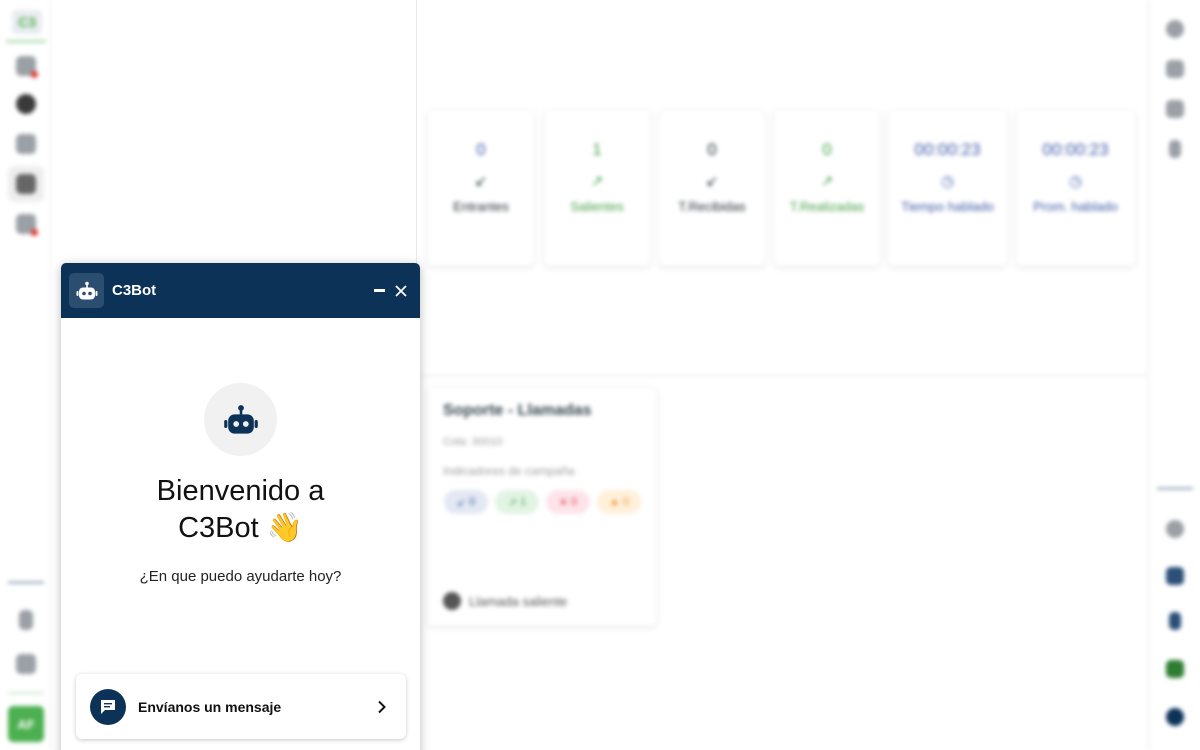  I want to click on settings-icon, so click(1175, 29).